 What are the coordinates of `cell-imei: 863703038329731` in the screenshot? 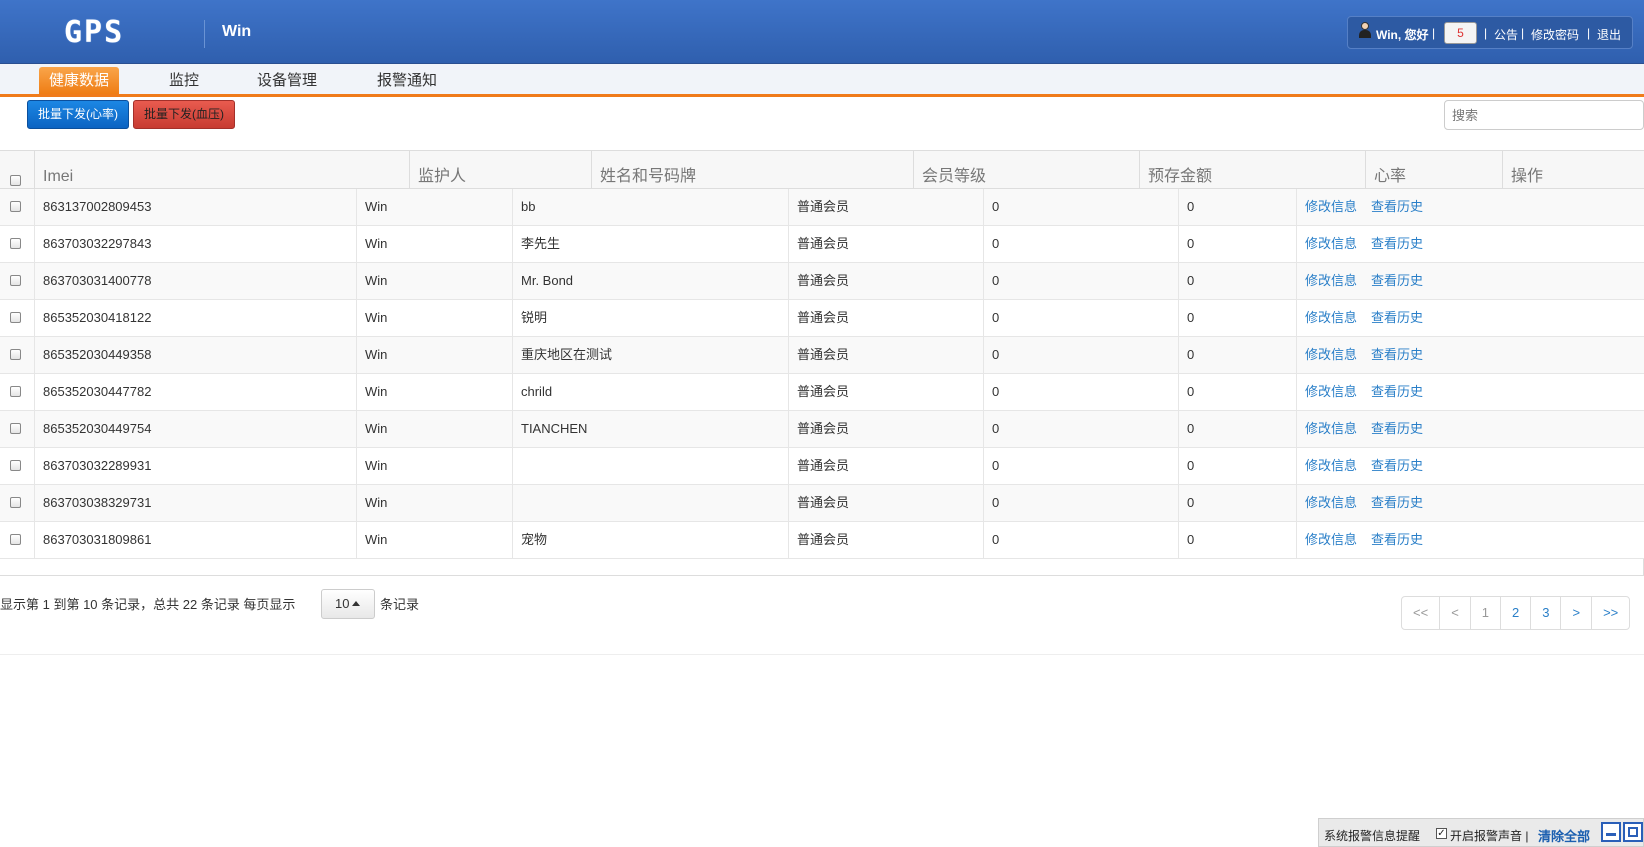 It's located at (195, 503).